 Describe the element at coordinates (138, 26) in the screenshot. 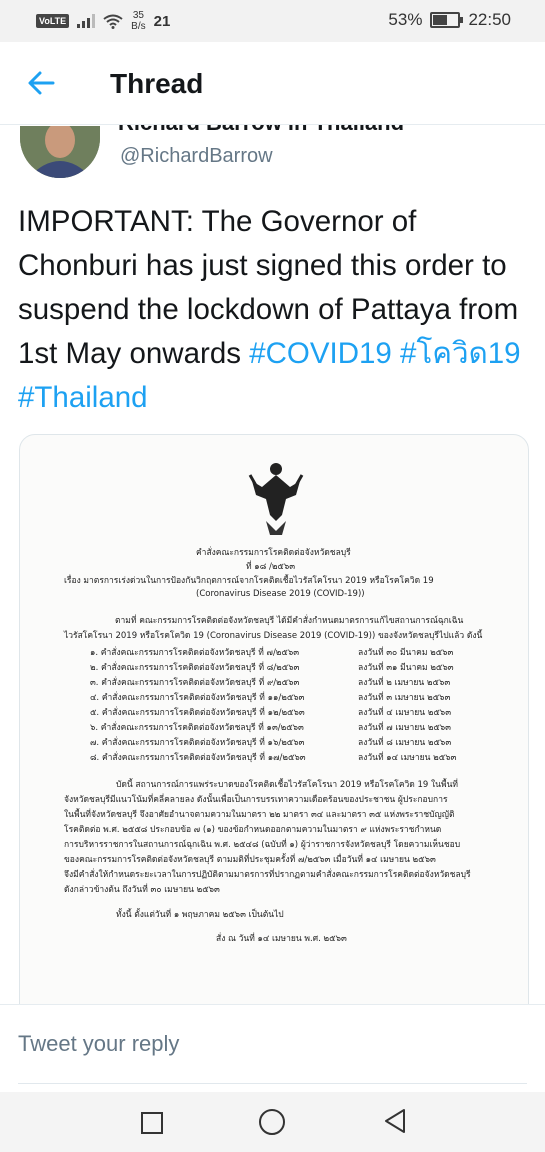

I see `network-speed-unit: B/s` at that location.